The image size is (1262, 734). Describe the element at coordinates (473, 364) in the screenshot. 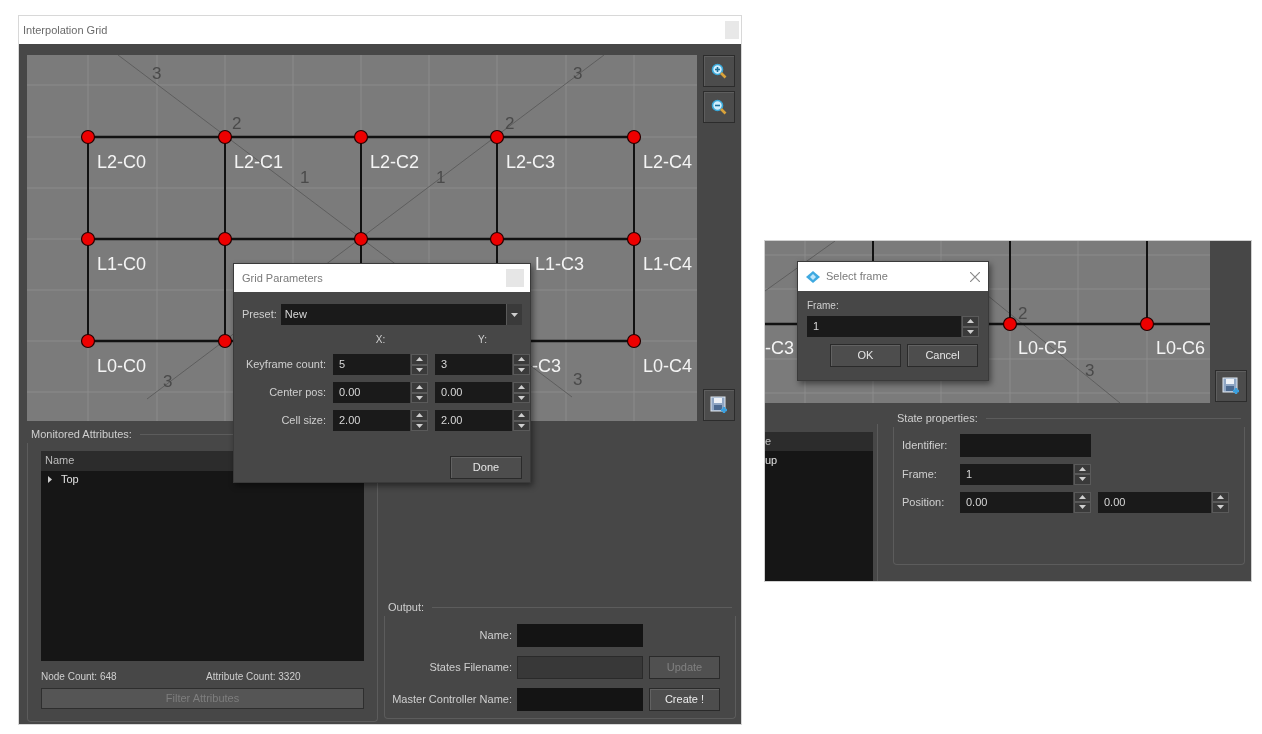

I see `number-field: 3` at that location.